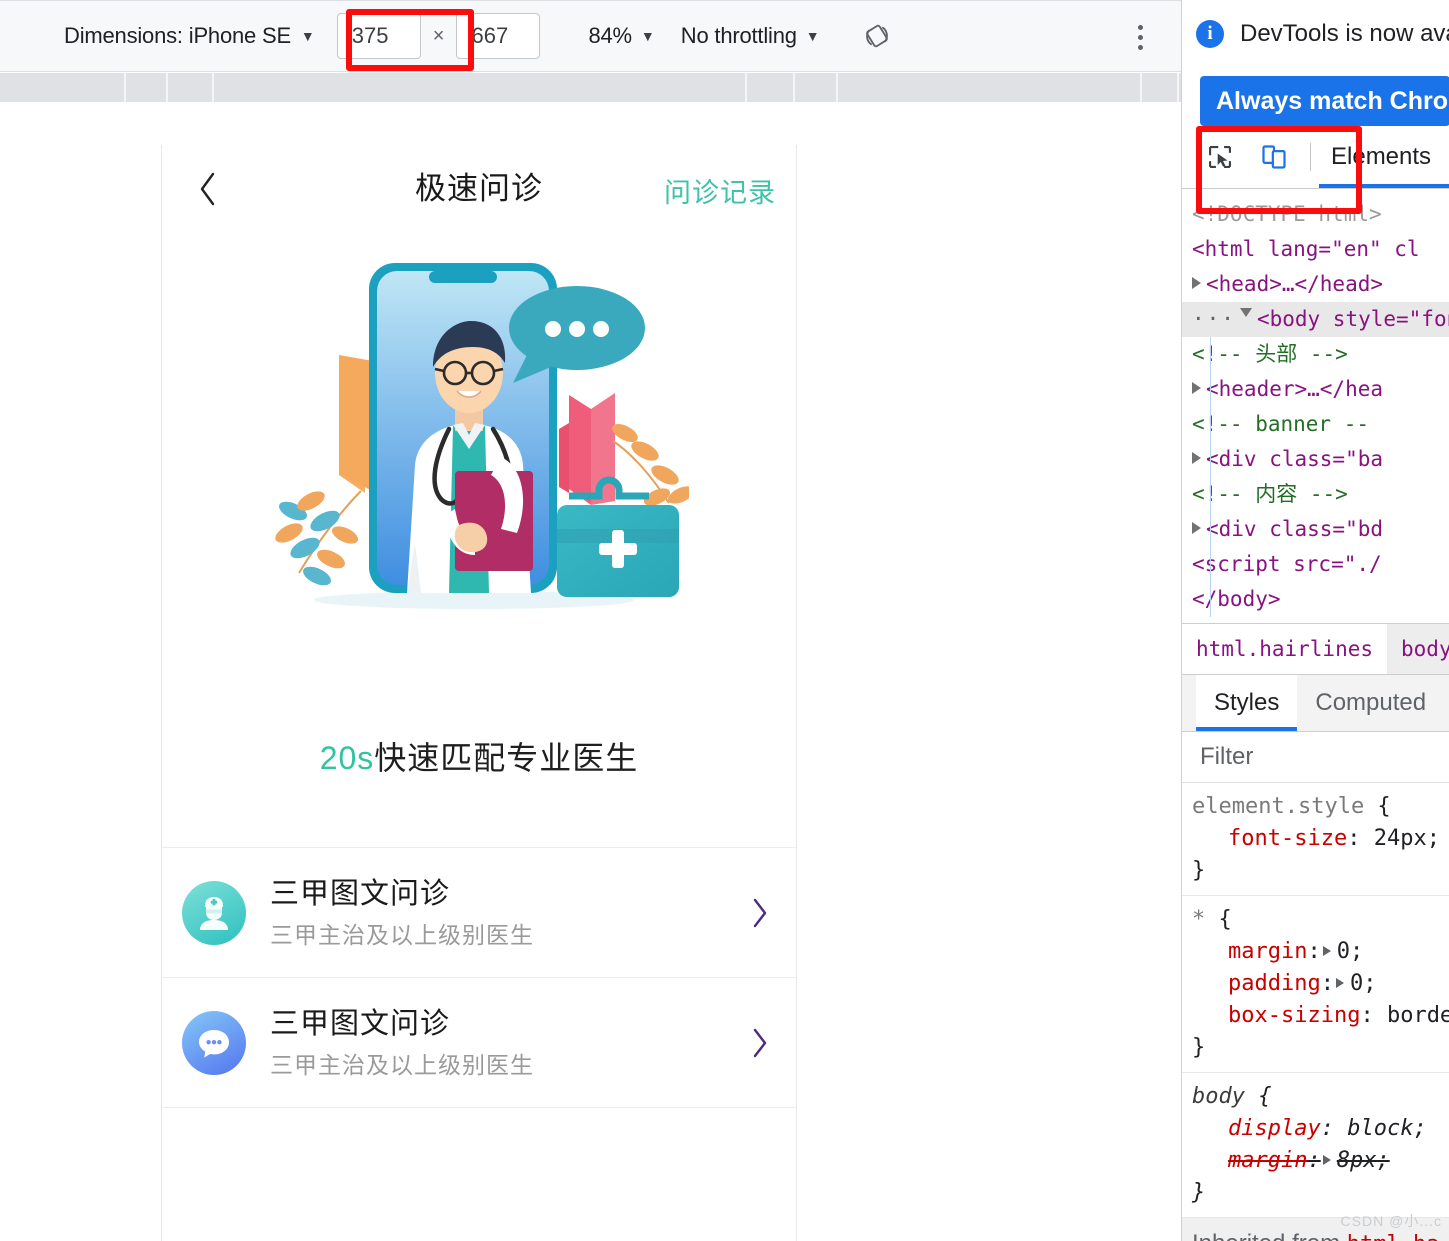 Image resolution: width=1449 pixels, height=1241 pixels. What do you see at coordinates (1269, 838) in the screenshot?
I see `css-property-name: font-size` at bounding box center [1269, 838].